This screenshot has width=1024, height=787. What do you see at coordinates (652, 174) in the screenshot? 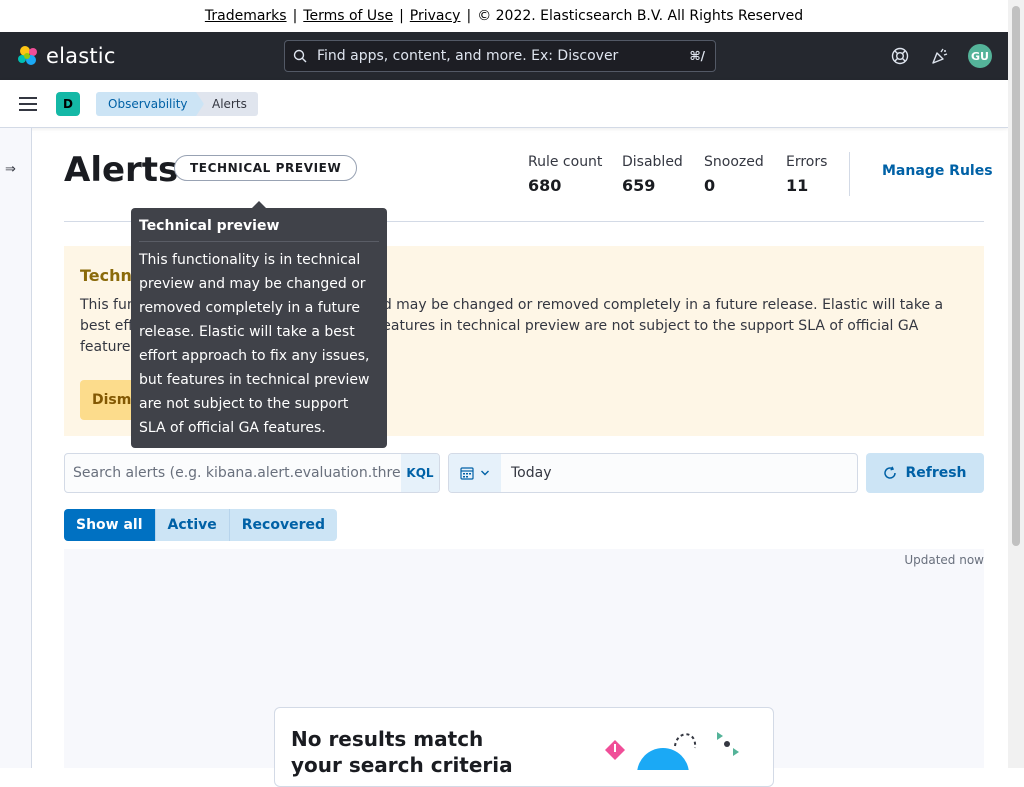
I see `stat-disabled: Disabled 659` at bounding box center [652, 174].